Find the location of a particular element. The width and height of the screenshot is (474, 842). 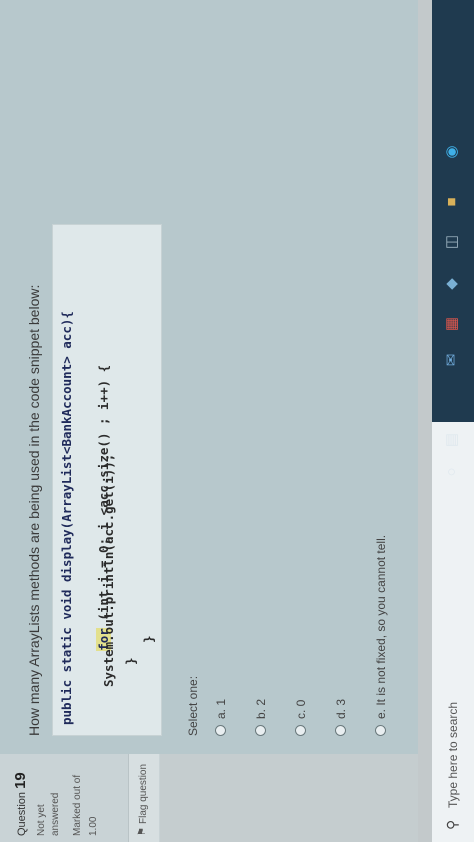

taskbar-search-box: ⚲ Type here to search is located at coordinates (453, 632).